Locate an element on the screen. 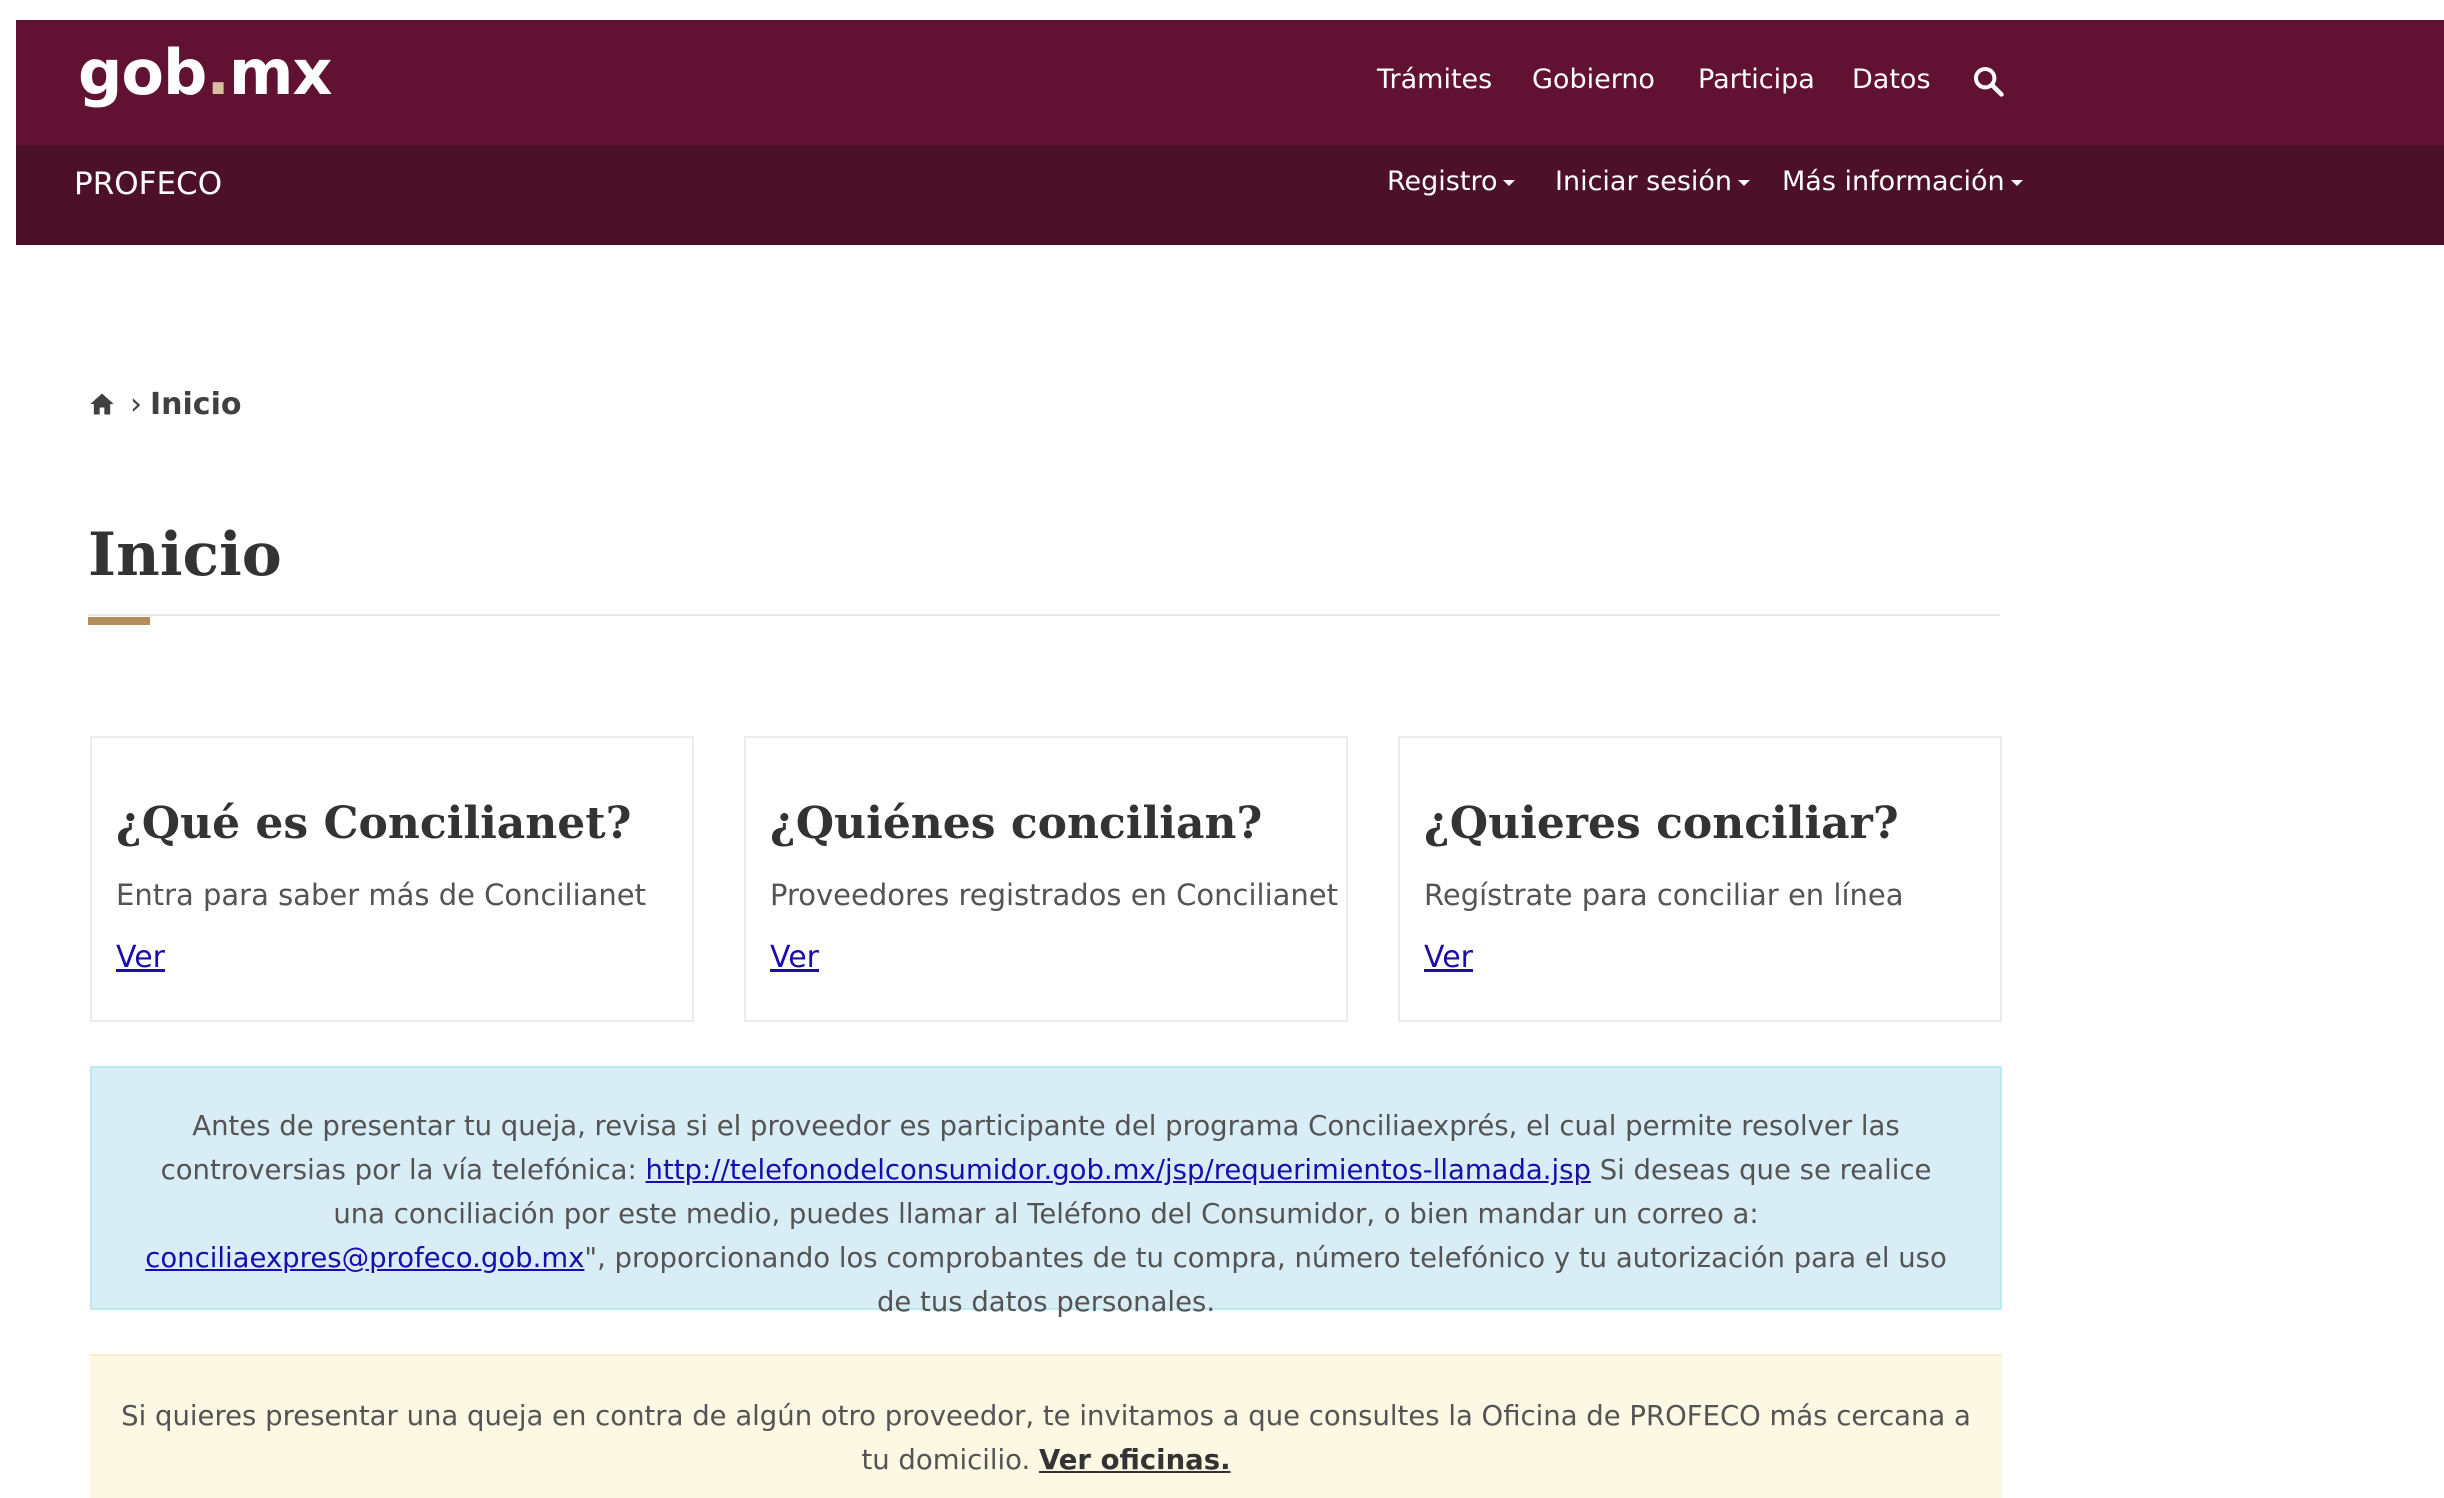  registro-dropdown: Registro is located at coordinates (1451, 181).